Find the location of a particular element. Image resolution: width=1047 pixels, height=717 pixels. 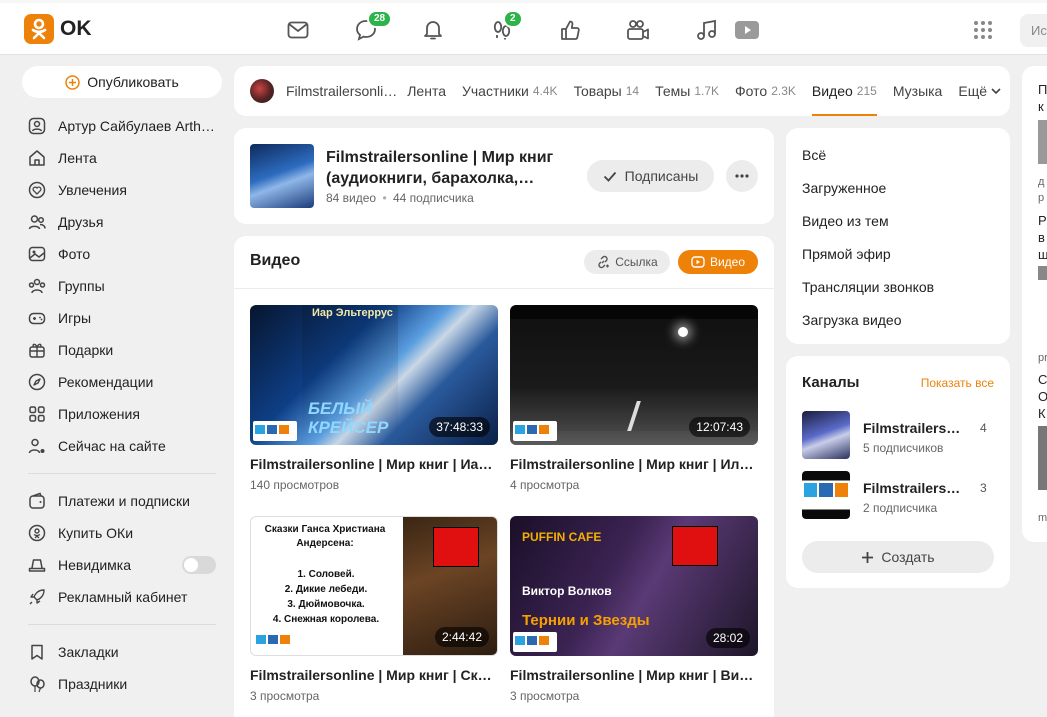

cut-text: О is located at coordinates (1042, 396).